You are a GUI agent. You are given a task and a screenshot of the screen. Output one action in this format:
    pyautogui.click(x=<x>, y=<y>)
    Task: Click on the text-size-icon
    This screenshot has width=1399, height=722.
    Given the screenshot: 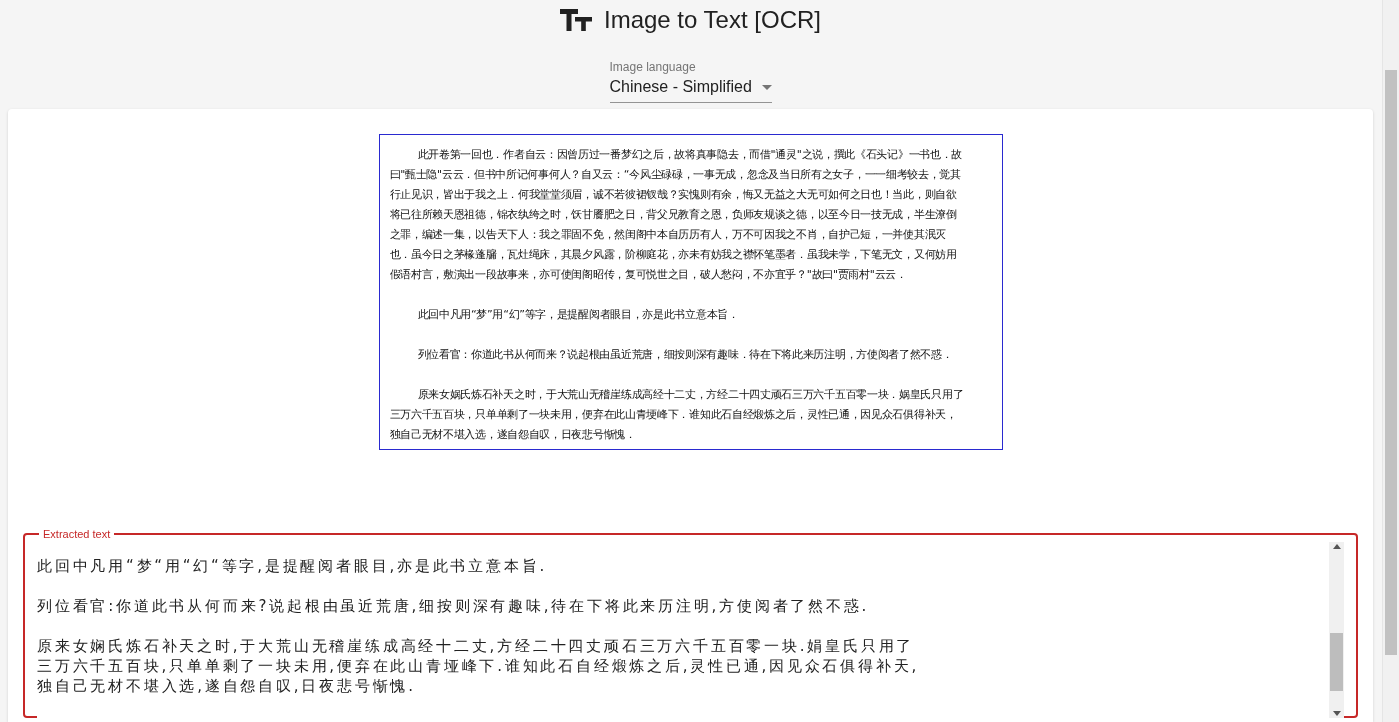 What is the action you would take?
    pyautogui.click(x=576, y=20)
    